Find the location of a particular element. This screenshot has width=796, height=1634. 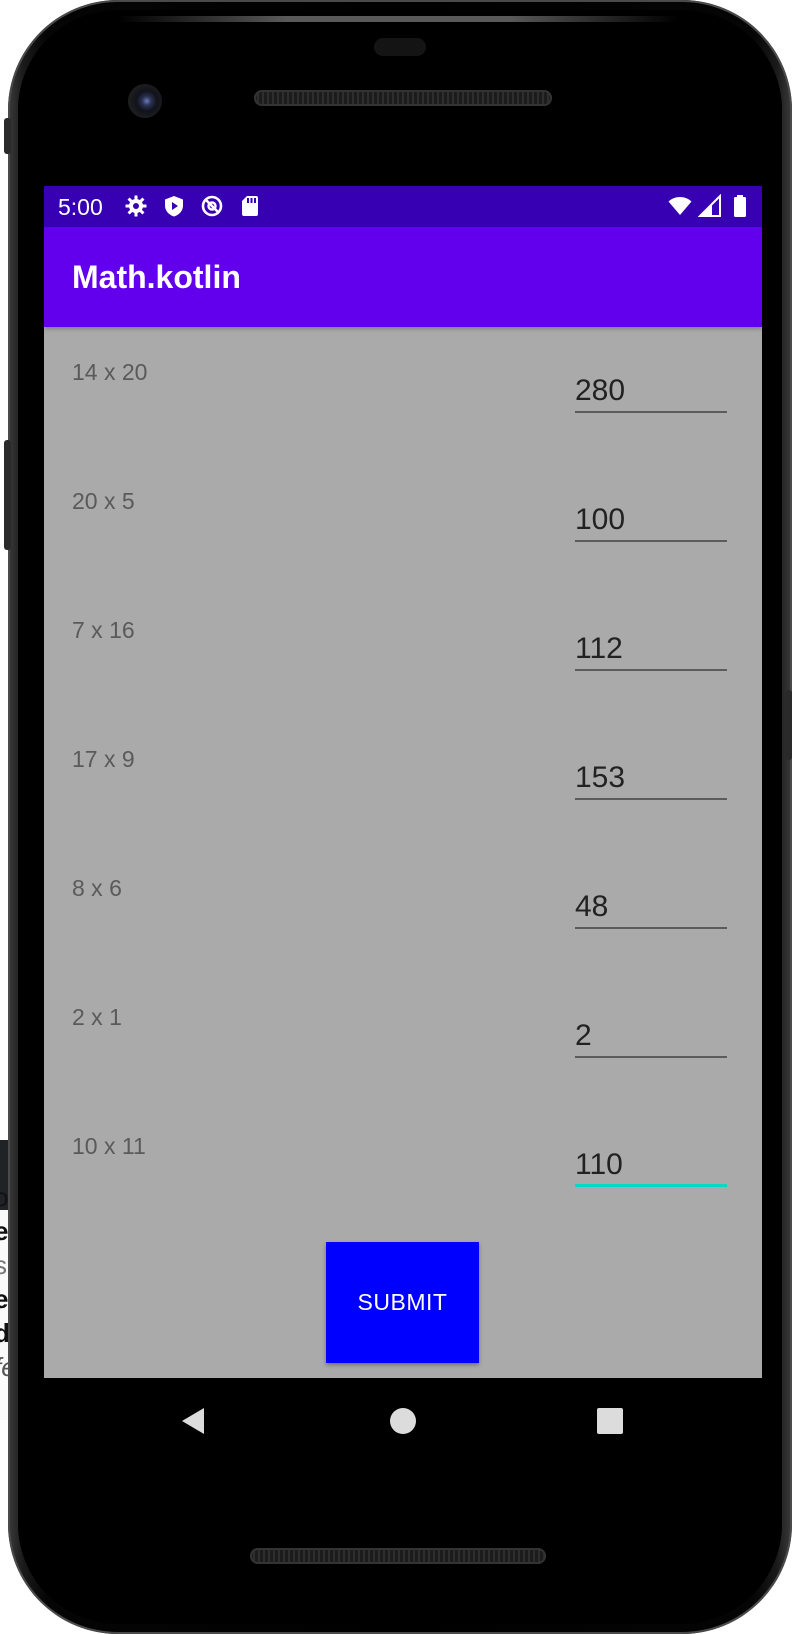

wifi-icon is located at coordinates (680, 206).